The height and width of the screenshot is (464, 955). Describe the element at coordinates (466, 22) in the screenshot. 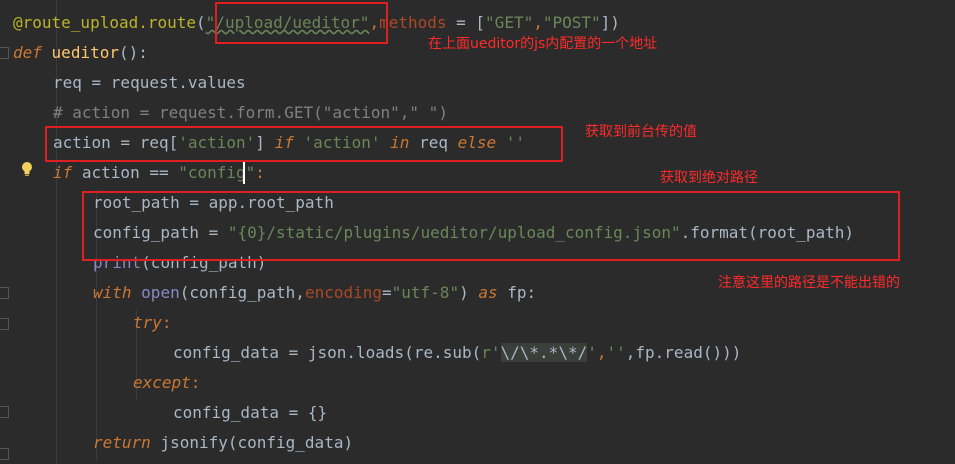

I see `code-token: = [` at that location.